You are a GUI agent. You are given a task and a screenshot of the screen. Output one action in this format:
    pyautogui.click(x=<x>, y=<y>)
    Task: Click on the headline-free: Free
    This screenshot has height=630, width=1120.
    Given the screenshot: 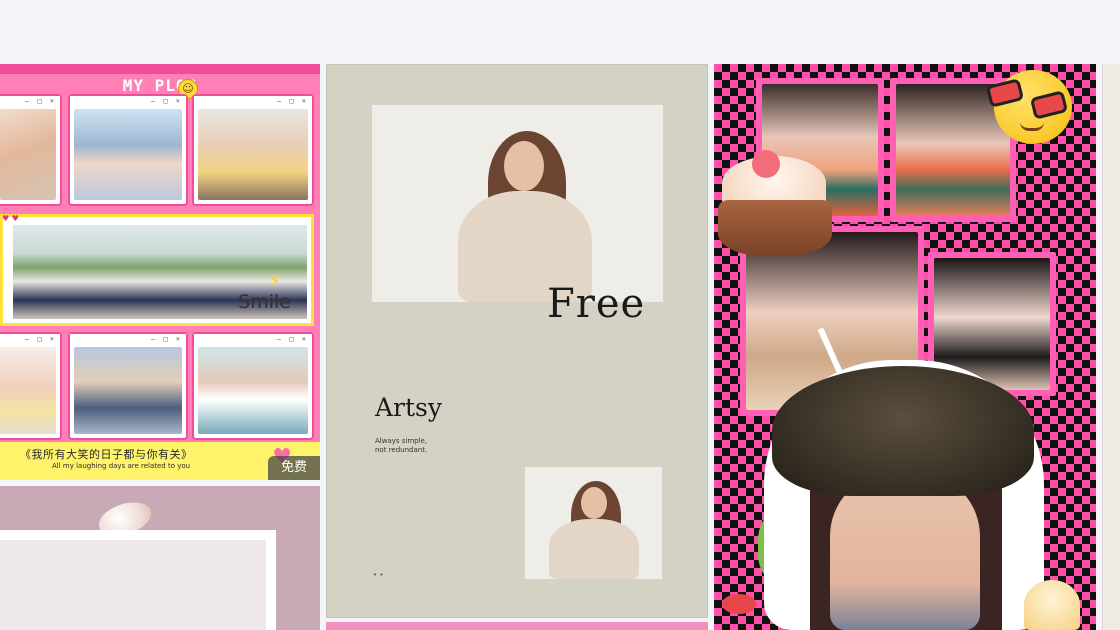 What is the action you would take?
    pyautogui.click(x=596, y=304)
    